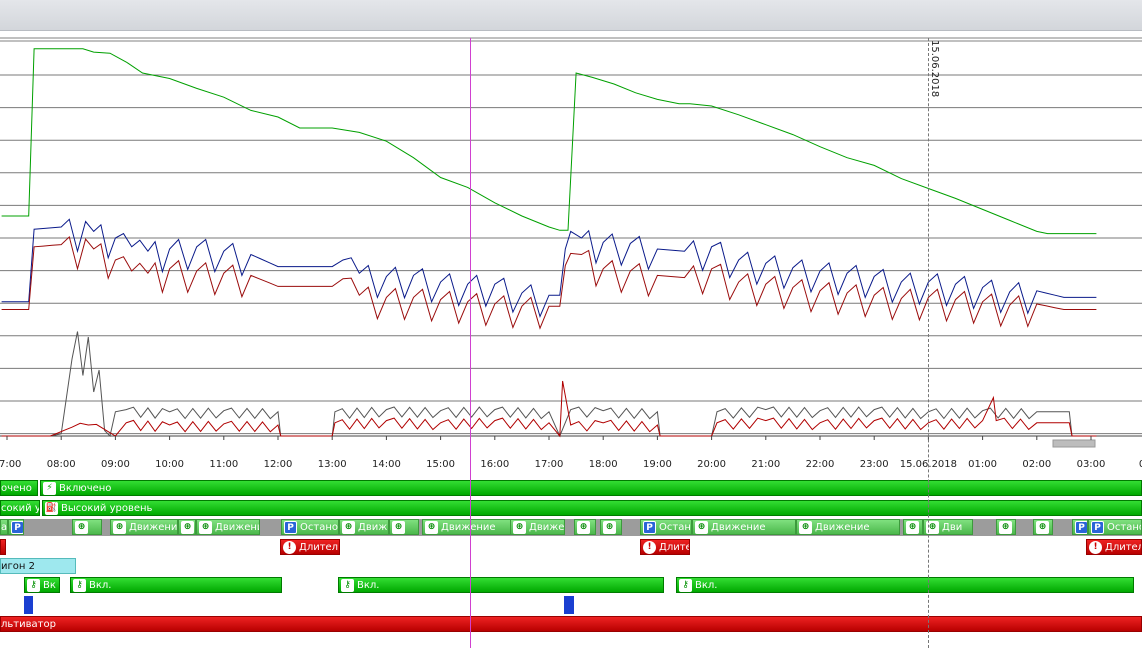 The width and height of the screenshot is (1142, 652). Describe the element at coordinates (42, 585) in the screenshot. I see `ignition-segment: ⚷ Вк` at that location.